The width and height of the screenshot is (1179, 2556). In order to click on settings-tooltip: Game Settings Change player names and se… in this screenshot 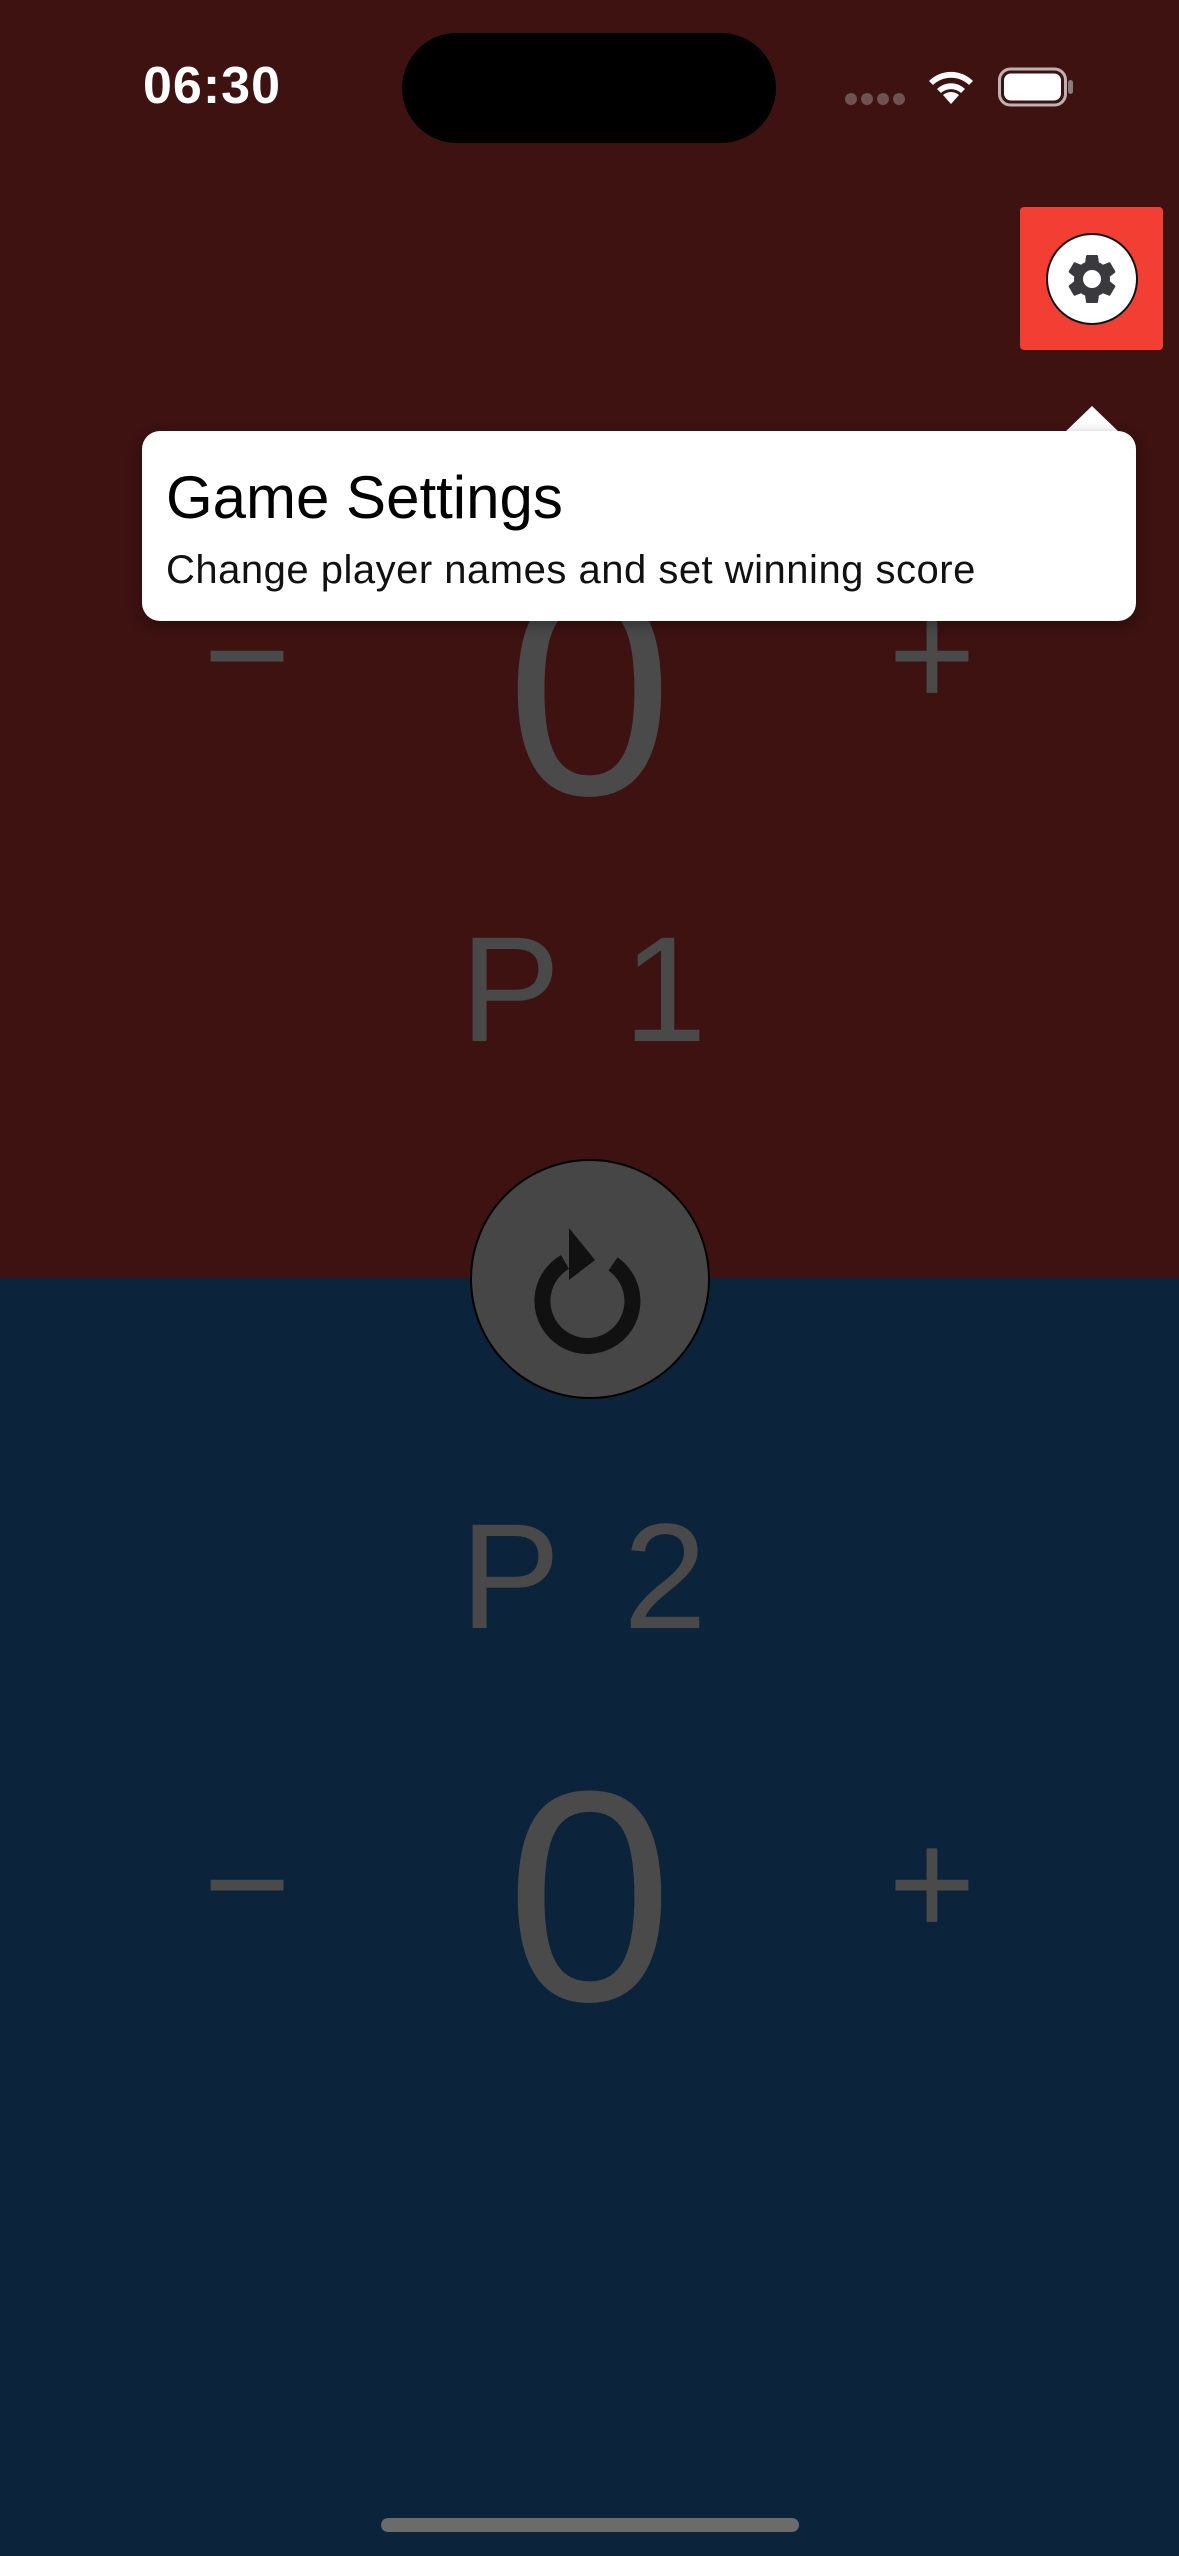, I will do `click(639, 526)`.